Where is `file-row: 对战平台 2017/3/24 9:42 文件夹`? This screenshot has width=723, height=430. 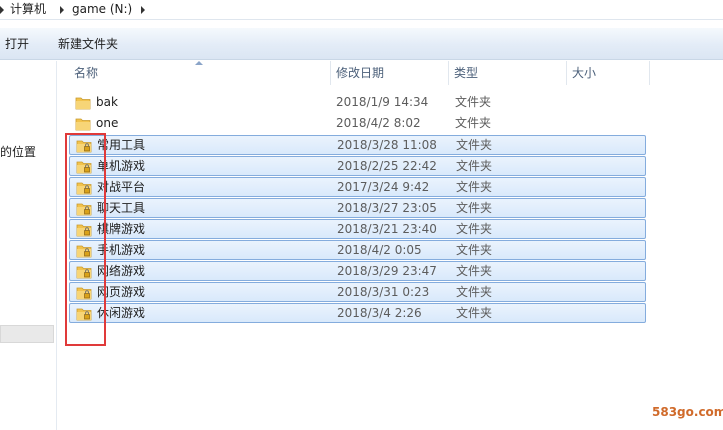 file-row: 对战平台 2017/3/24 9:42 文件夹 is located at coordinates (357, 187).